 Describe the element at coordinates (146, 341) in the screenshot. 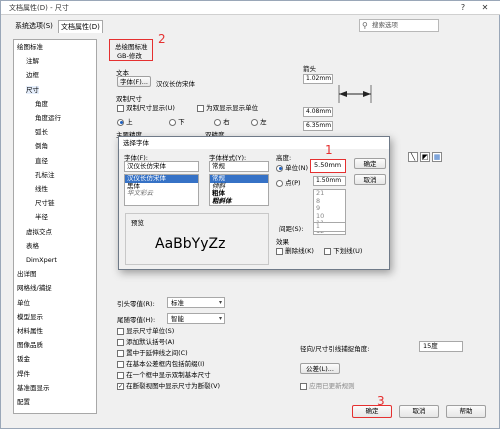

I see `add-brackets-checkbox: 添加默认括号(A)` at that location.